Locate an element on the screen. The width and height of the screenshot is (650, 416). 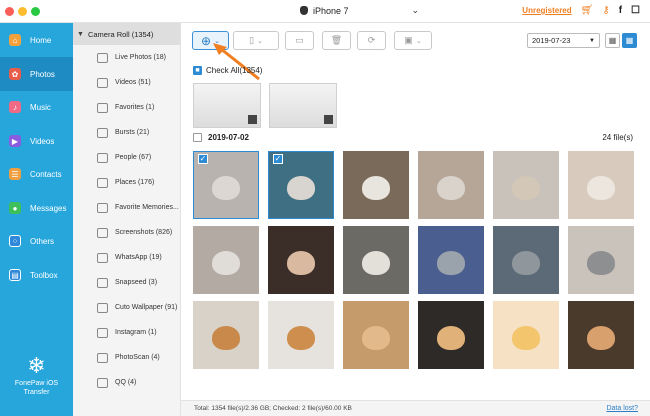
album-item: Snapseed (3) is located at coordinates (126, 282).